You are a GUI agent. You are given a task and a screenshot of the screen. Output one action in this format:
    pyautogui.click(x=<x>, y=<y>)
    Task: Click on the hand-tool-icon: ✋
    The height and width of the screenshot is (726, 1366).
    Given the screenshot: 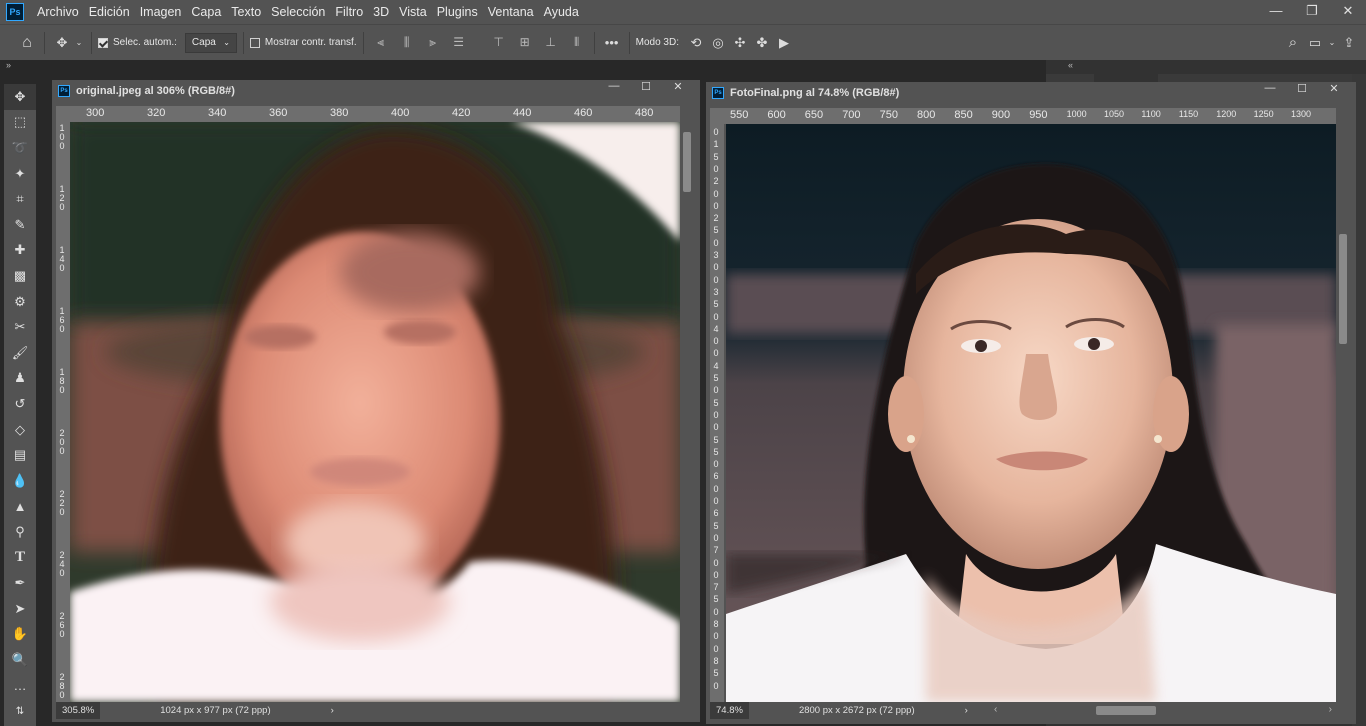 What is the action you would take?
    pyautogui.click(x=20, y=634)
    